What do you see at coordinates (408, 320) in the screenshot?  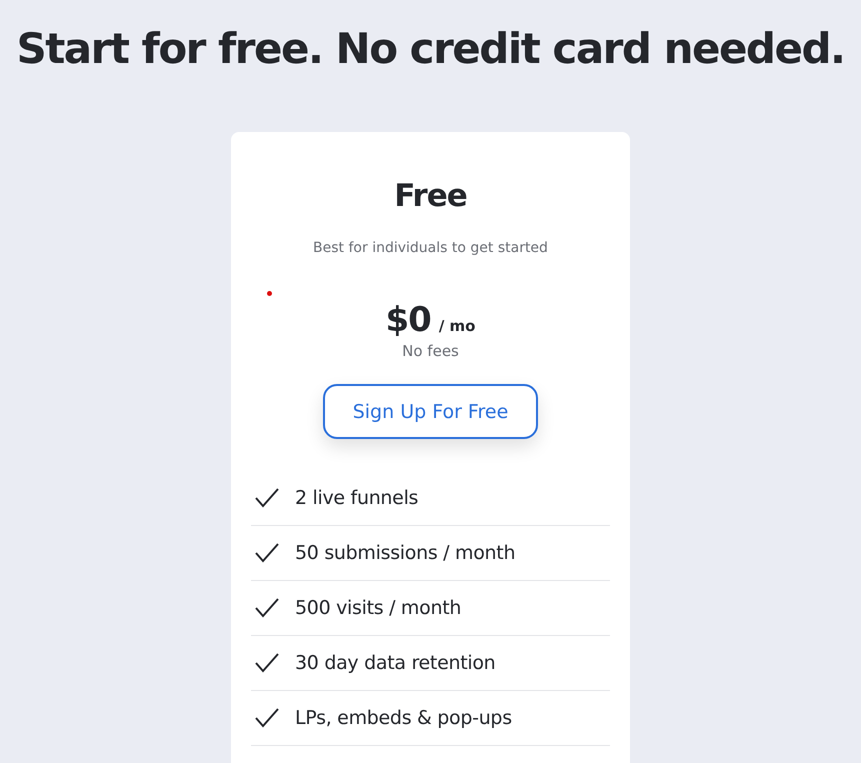 I see `plan-price: $0` at bounding box center [408, 320].